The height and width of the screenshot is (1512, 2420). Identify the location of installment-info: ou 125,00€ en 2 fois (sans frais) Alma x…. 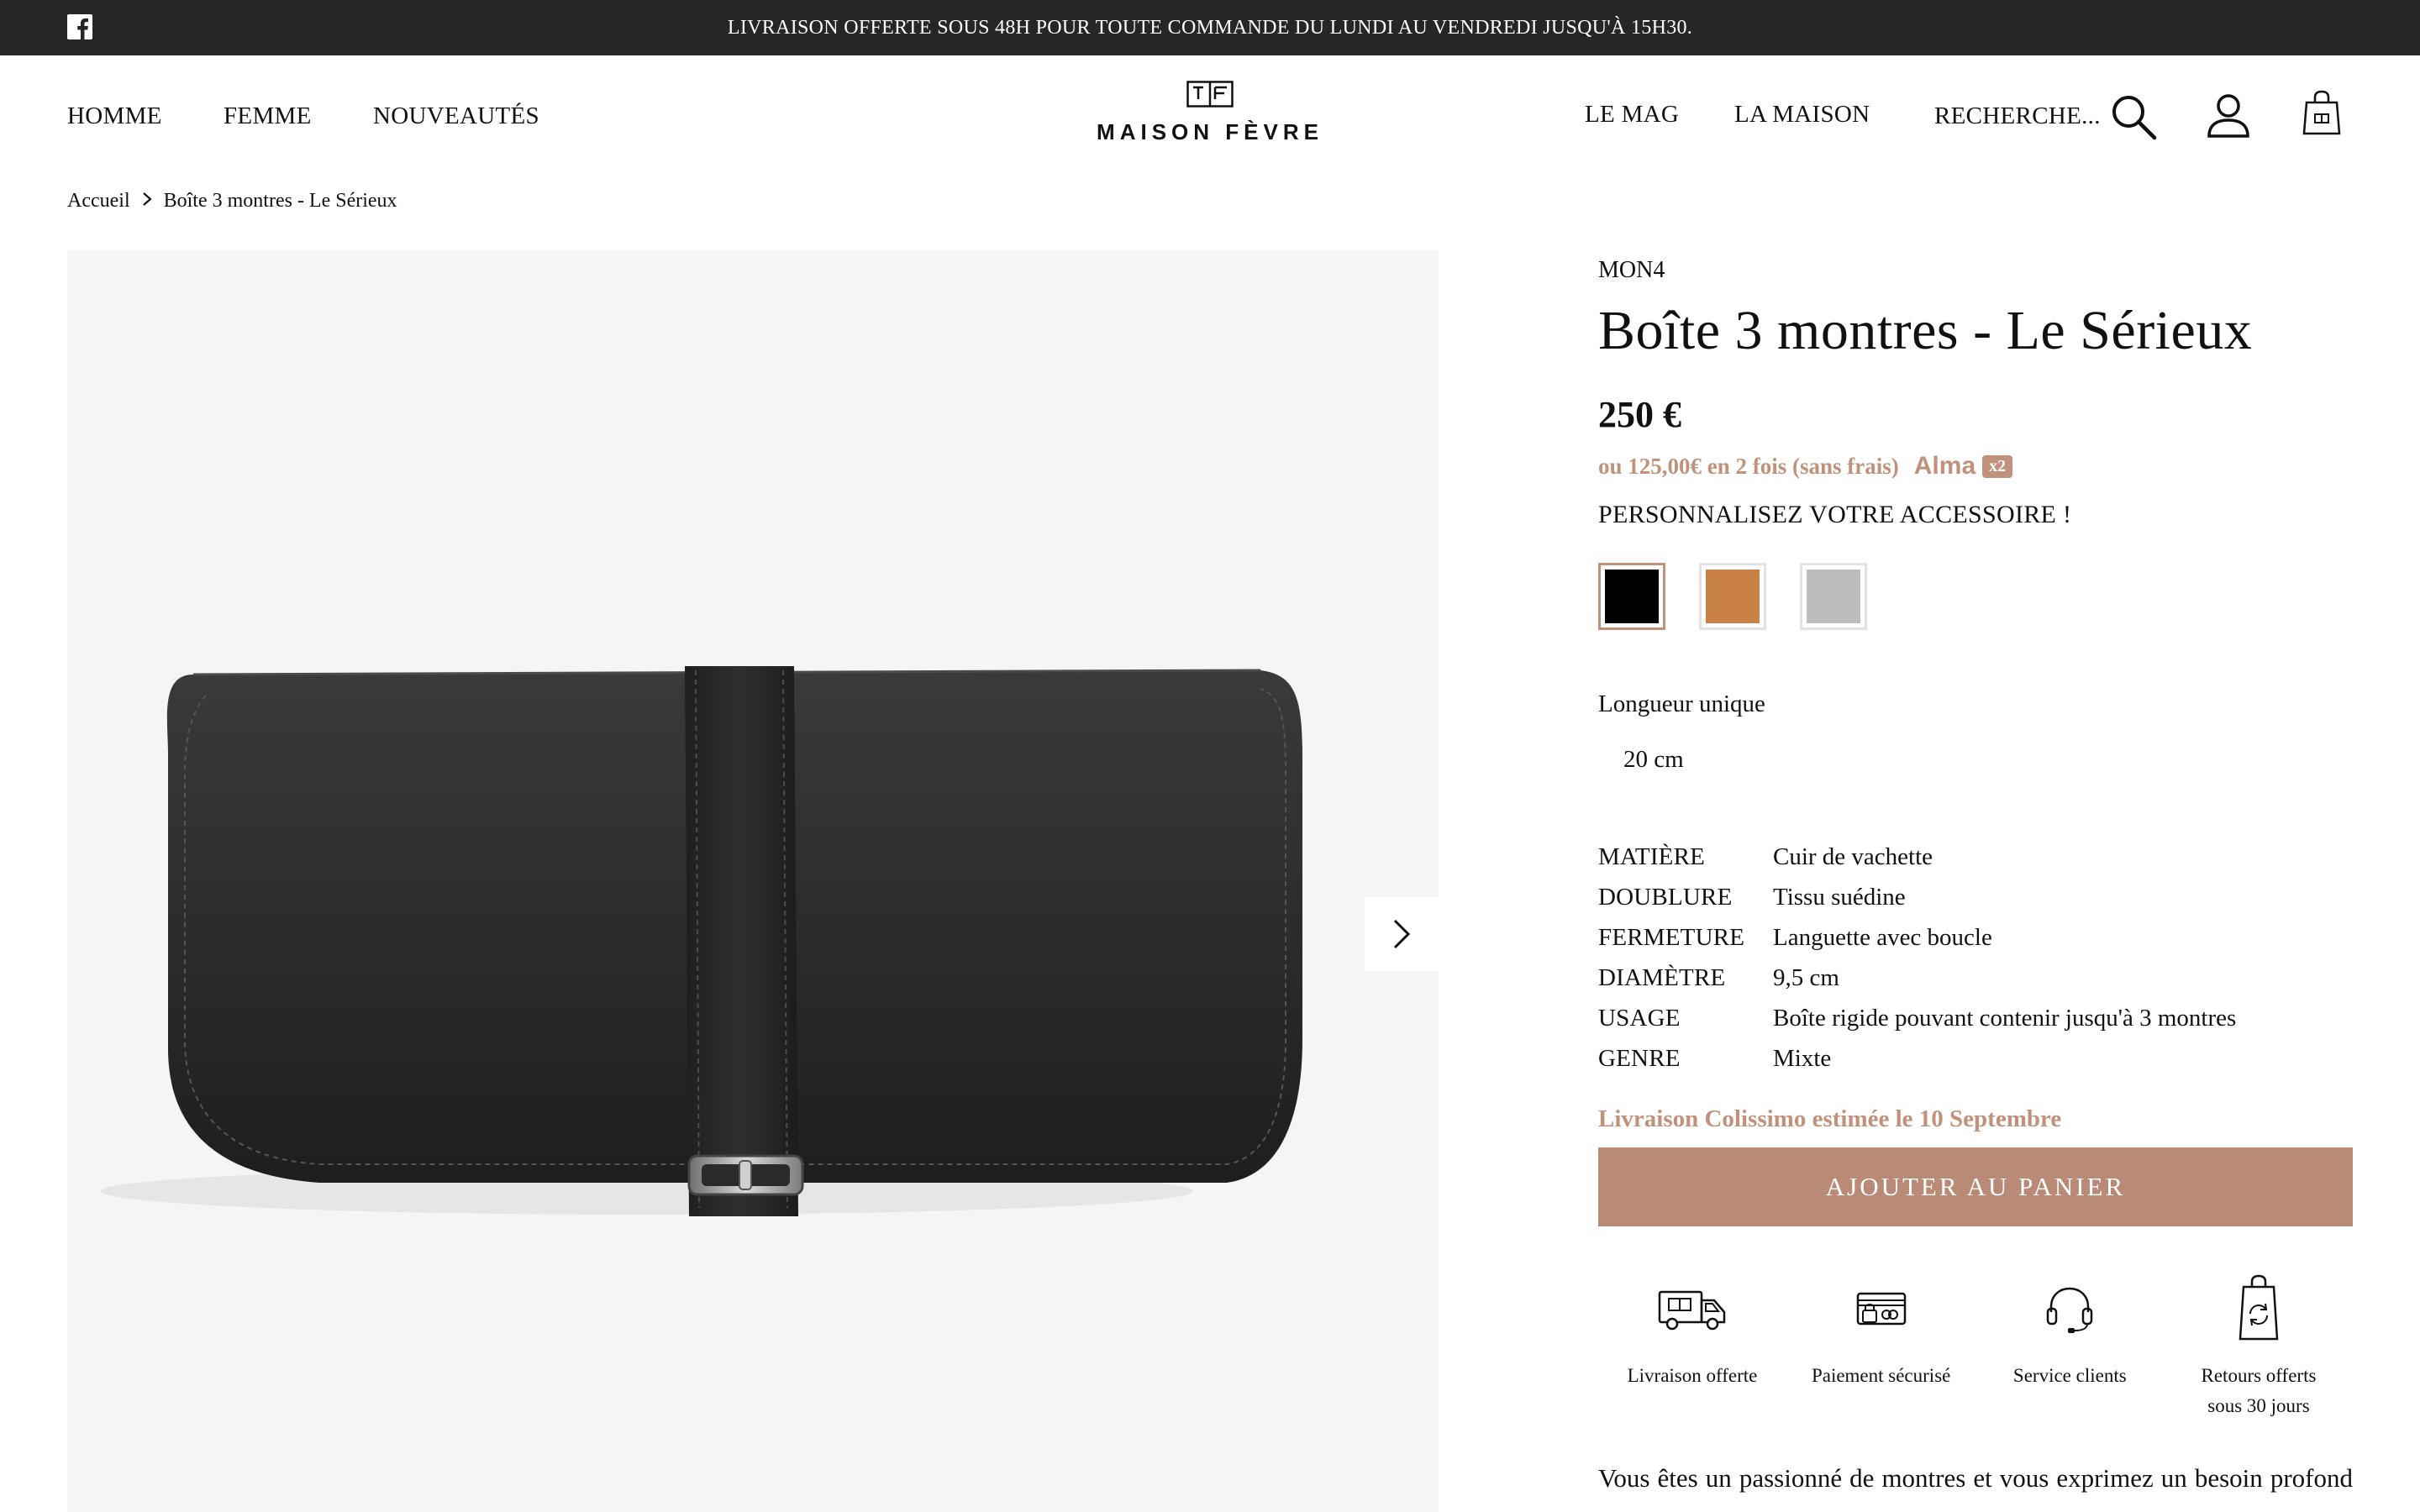
(1805, 466).